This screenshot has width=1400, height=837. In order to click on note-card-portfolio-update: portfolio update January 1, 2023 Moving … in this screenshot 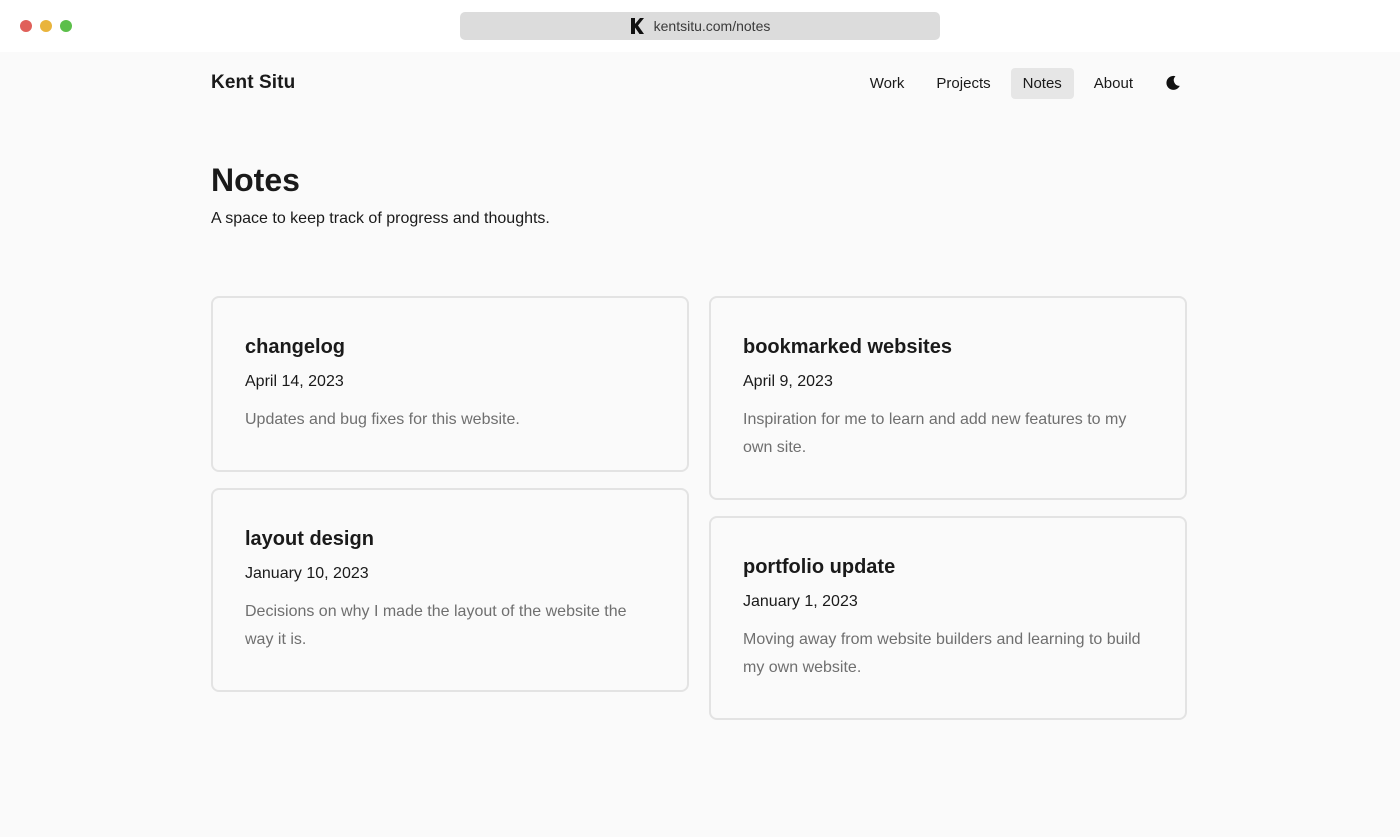, I will do `click(948, 618)`.